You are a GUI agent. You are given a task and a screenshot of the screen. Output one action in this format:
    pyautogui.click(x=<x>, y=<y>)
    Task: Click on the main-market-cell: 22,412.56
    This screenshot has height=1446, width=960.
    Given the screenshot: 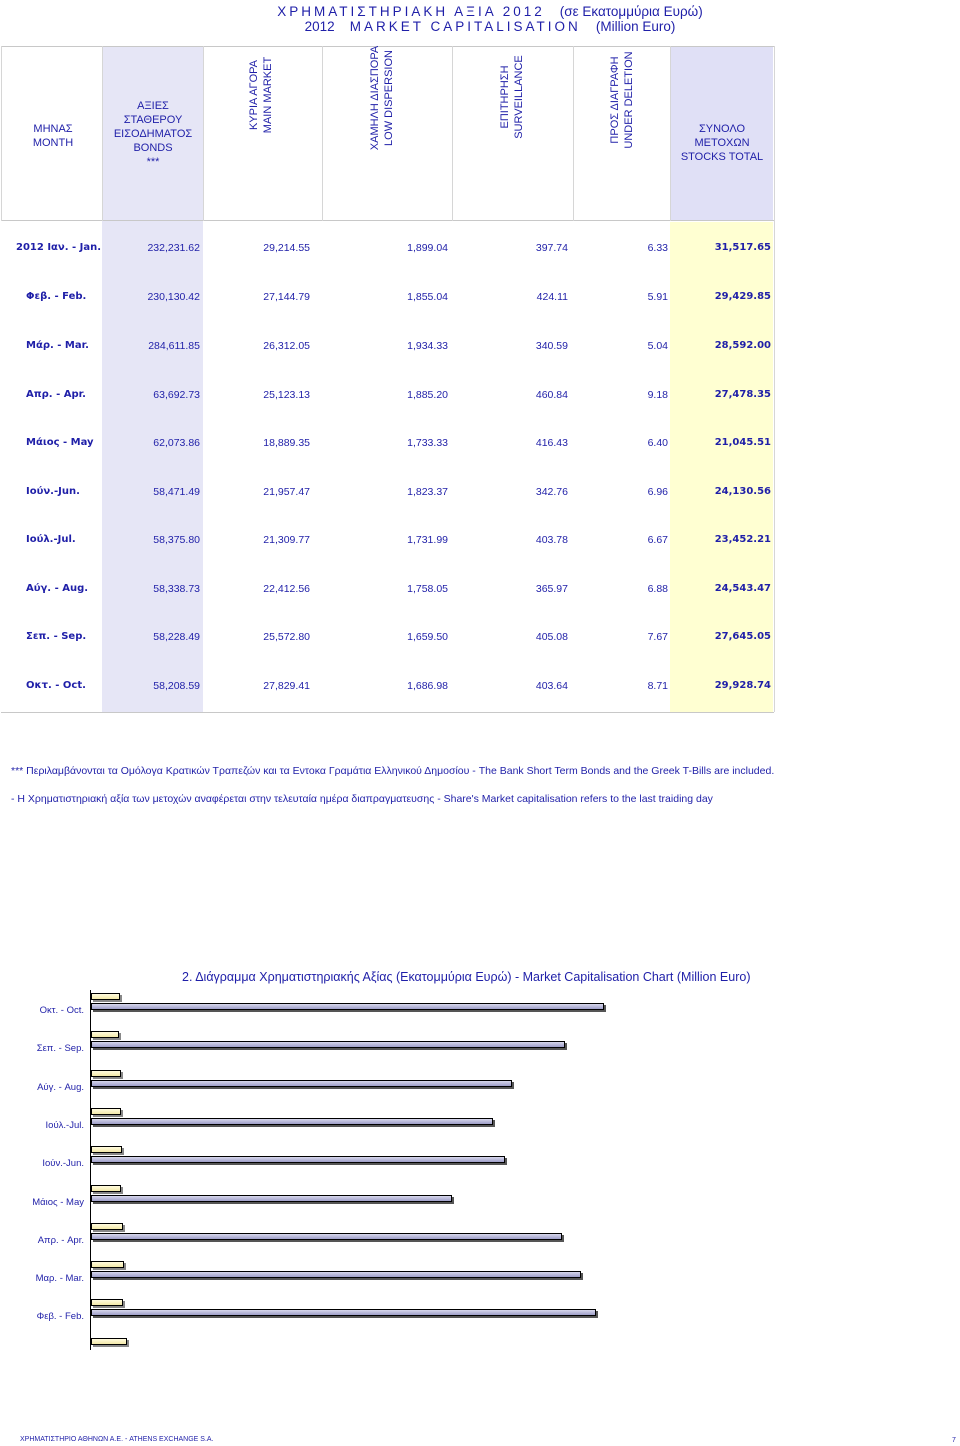 What is the action you would take?
    pyautogui.click(x=286, y=589)
    